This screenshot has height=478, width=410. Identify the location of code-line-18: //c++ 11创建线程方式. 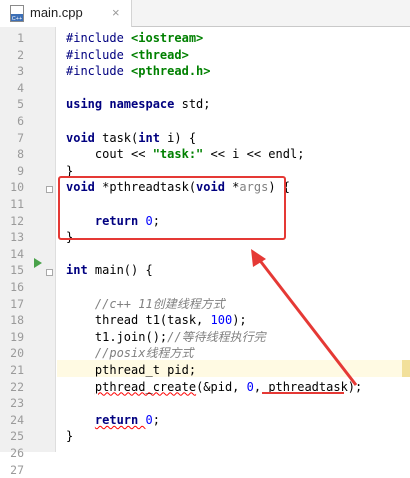
(159, 303).